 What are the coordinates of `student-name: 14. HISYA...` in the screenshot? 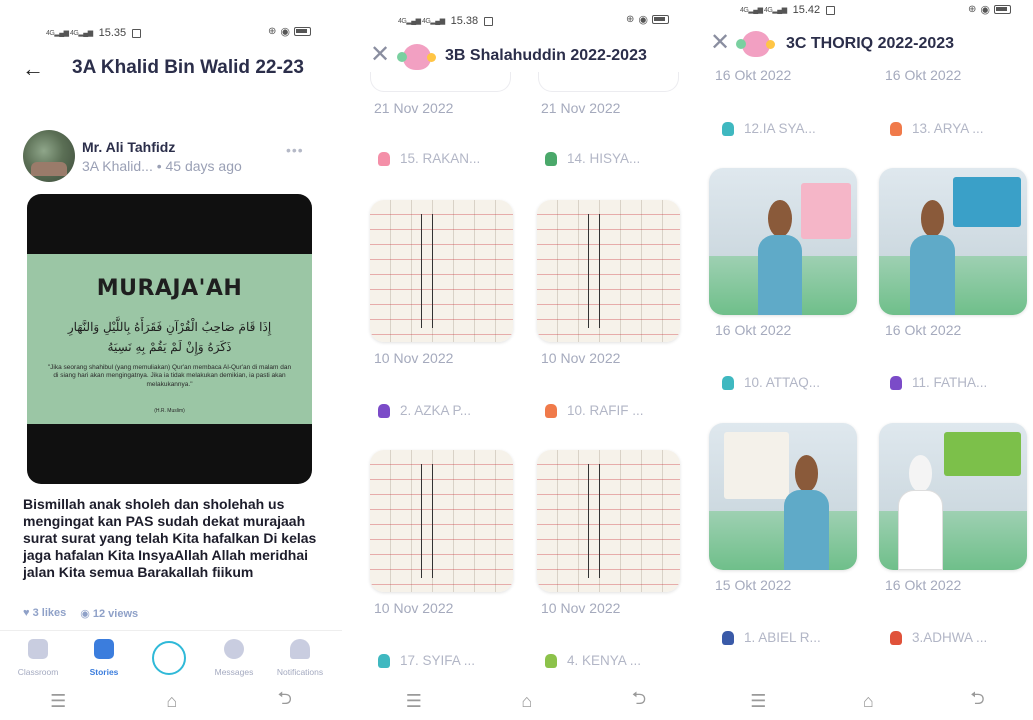 It's located at (604, 158).